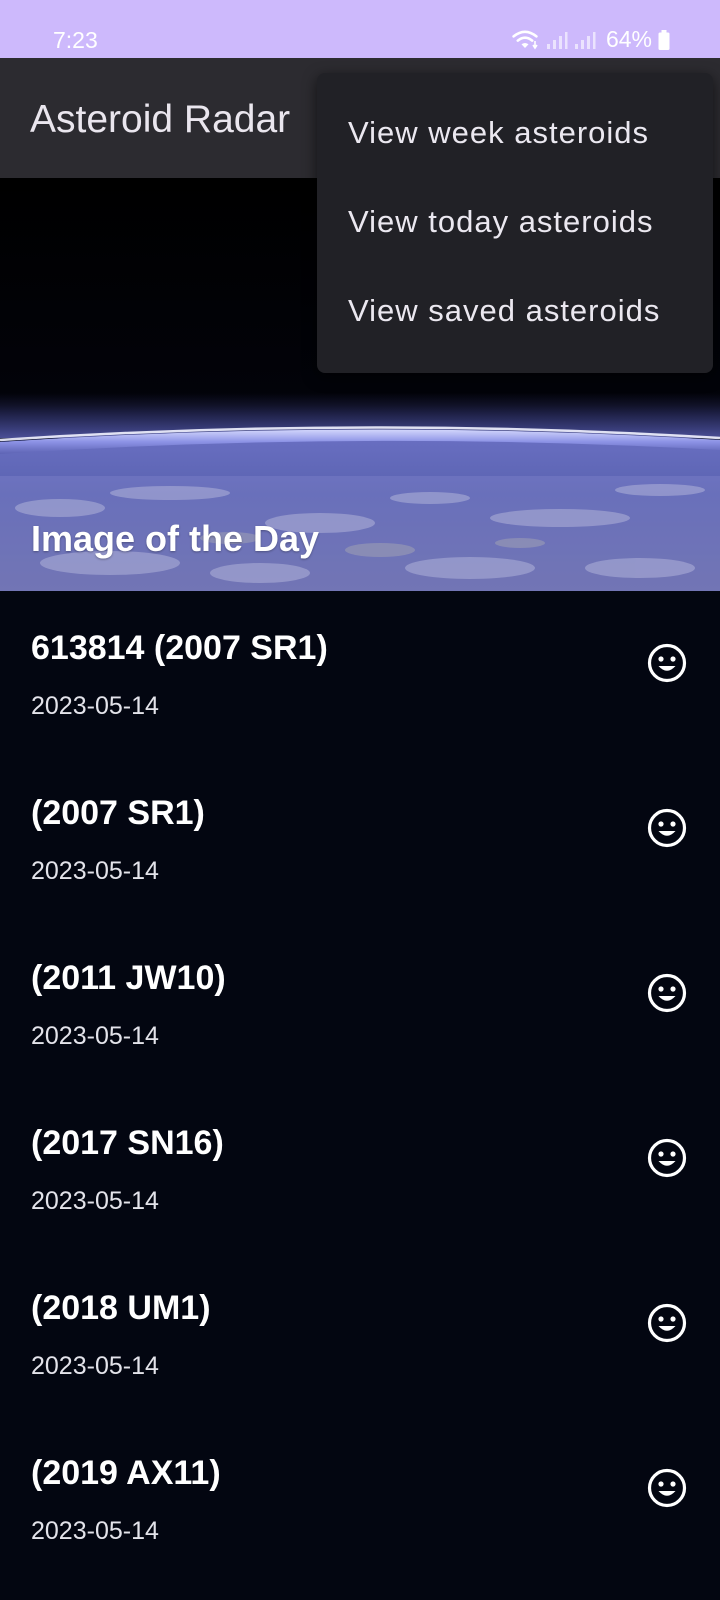 This screenshot has height=1600, width=720. Describe the element at coordinates (127, 1143) in the screenshot. I see `asteroid-name: (2017 SN16)` at that location.